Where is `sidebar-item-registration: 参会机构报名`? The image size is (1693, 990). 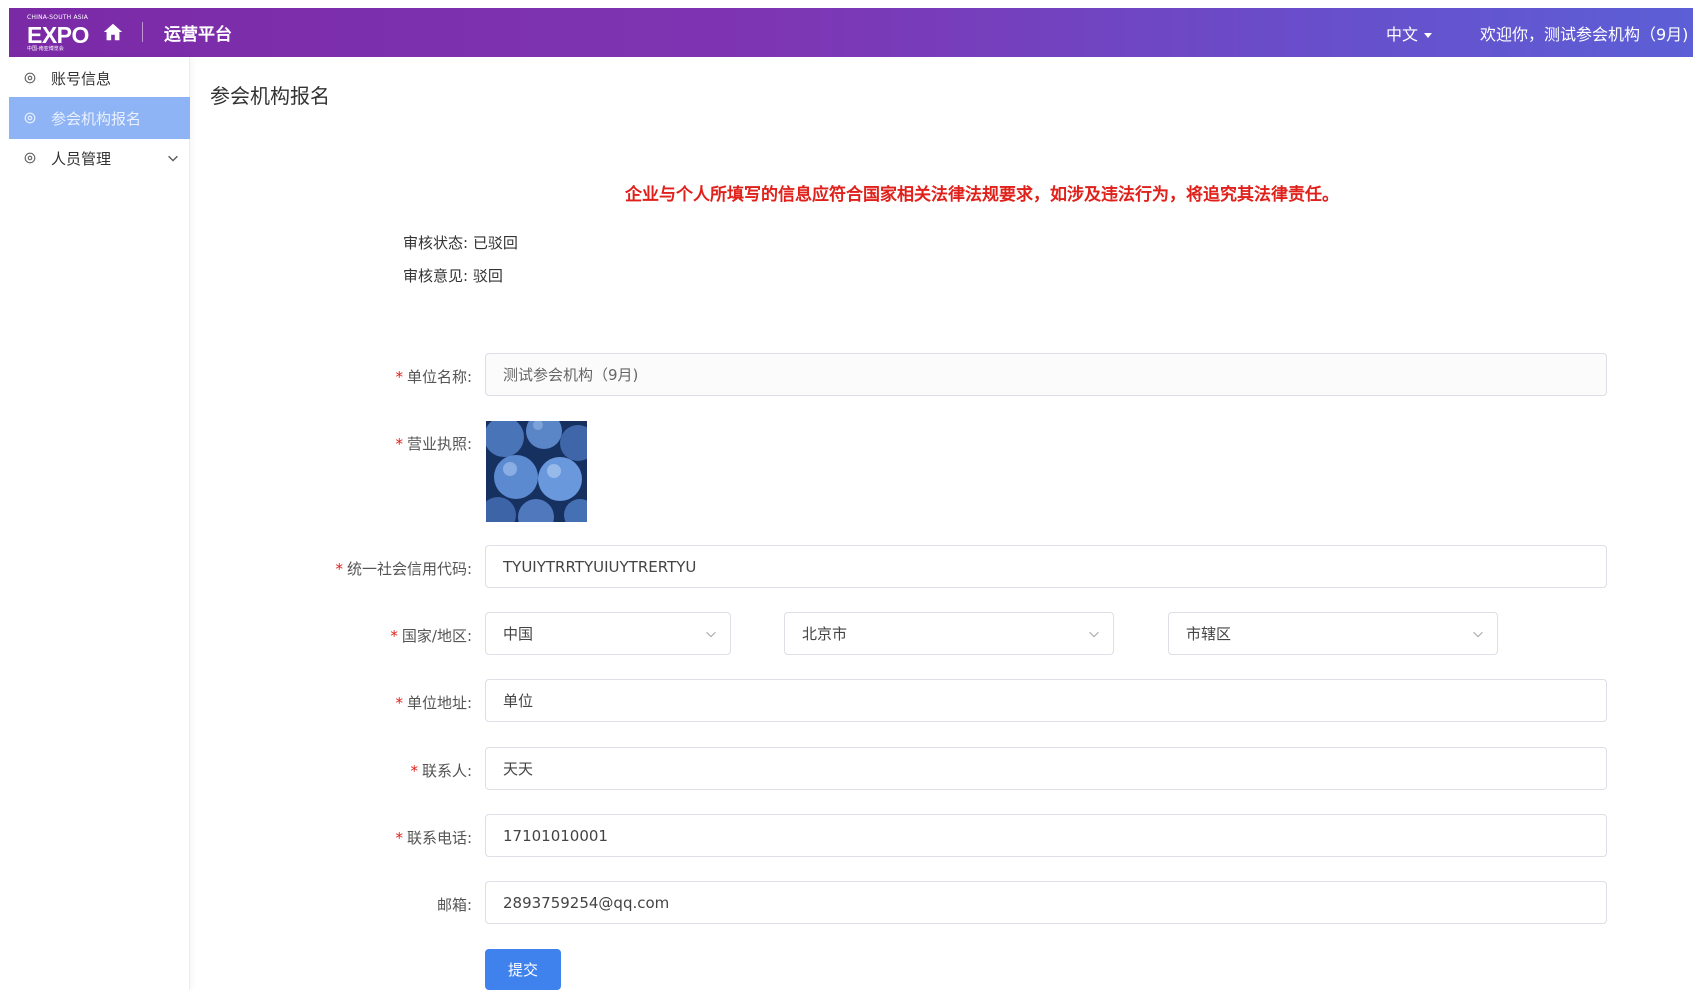
sidebar-item-registration: 参会机构报名 is located at coordinates (99, 118).